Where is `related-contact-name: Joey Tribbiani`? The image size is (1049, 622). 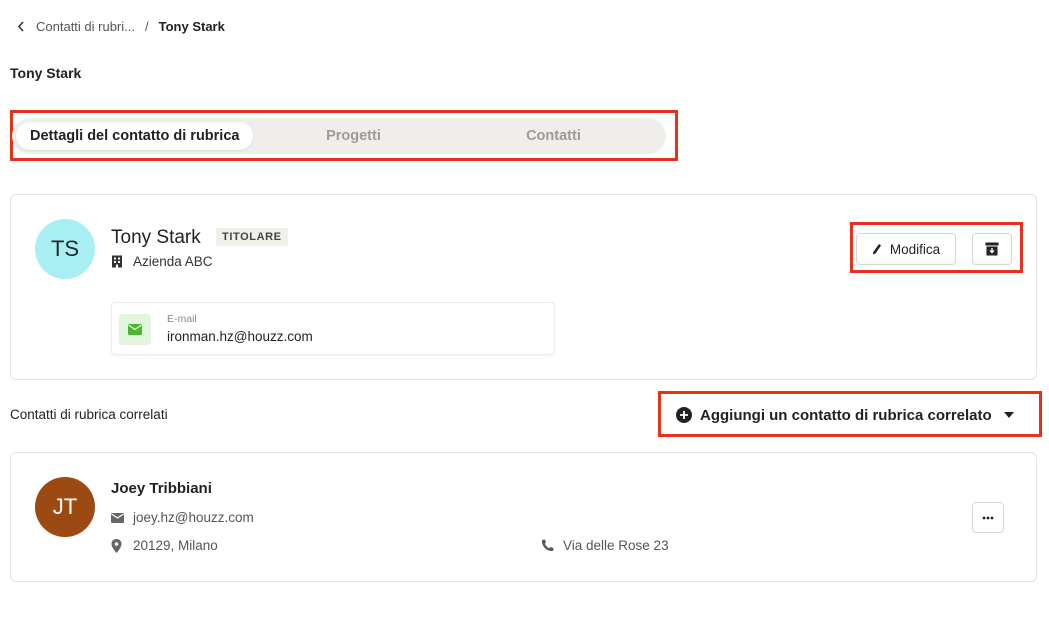 related-contact-name: Joey Tribbiani is located at coordinates (161, 488).